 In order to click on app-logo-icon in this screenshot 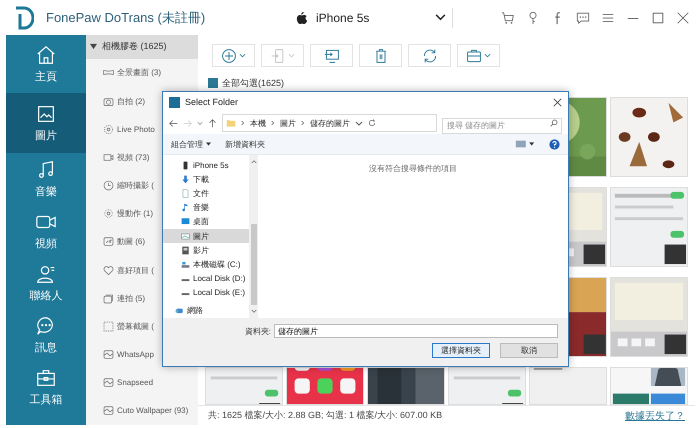, I will do `click(174, 102)`.